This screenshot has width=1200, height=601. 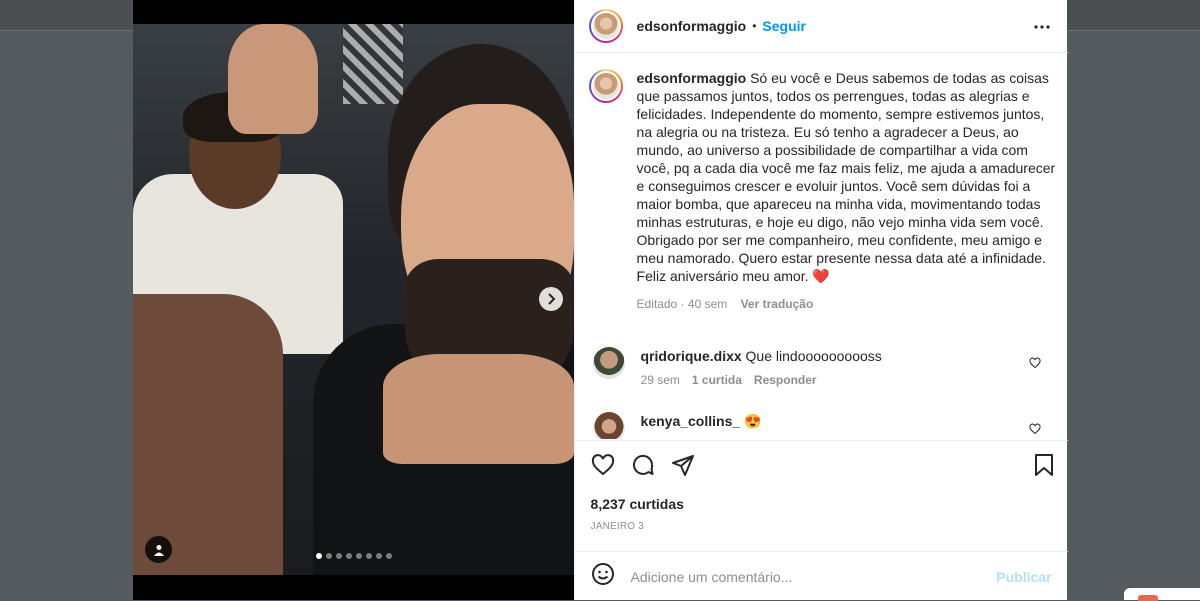 What do you see at coordinates (810, 576) in the screenshot?
I see `comment-input` at bounding box center [810, 576].